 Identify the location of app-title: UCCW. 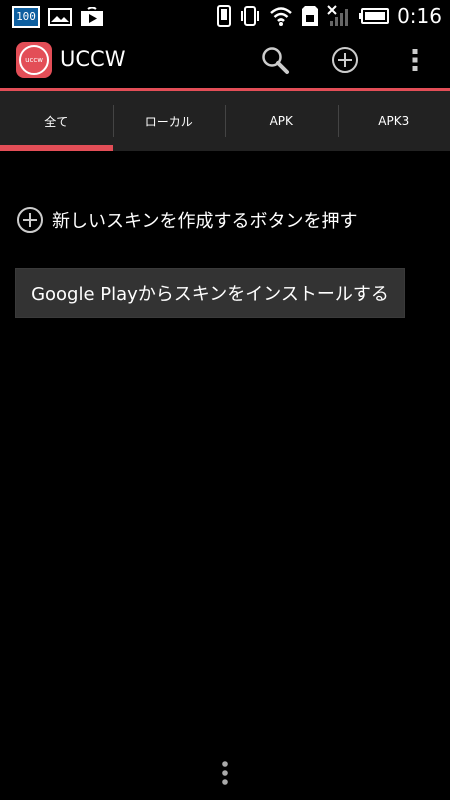
(93, 59).